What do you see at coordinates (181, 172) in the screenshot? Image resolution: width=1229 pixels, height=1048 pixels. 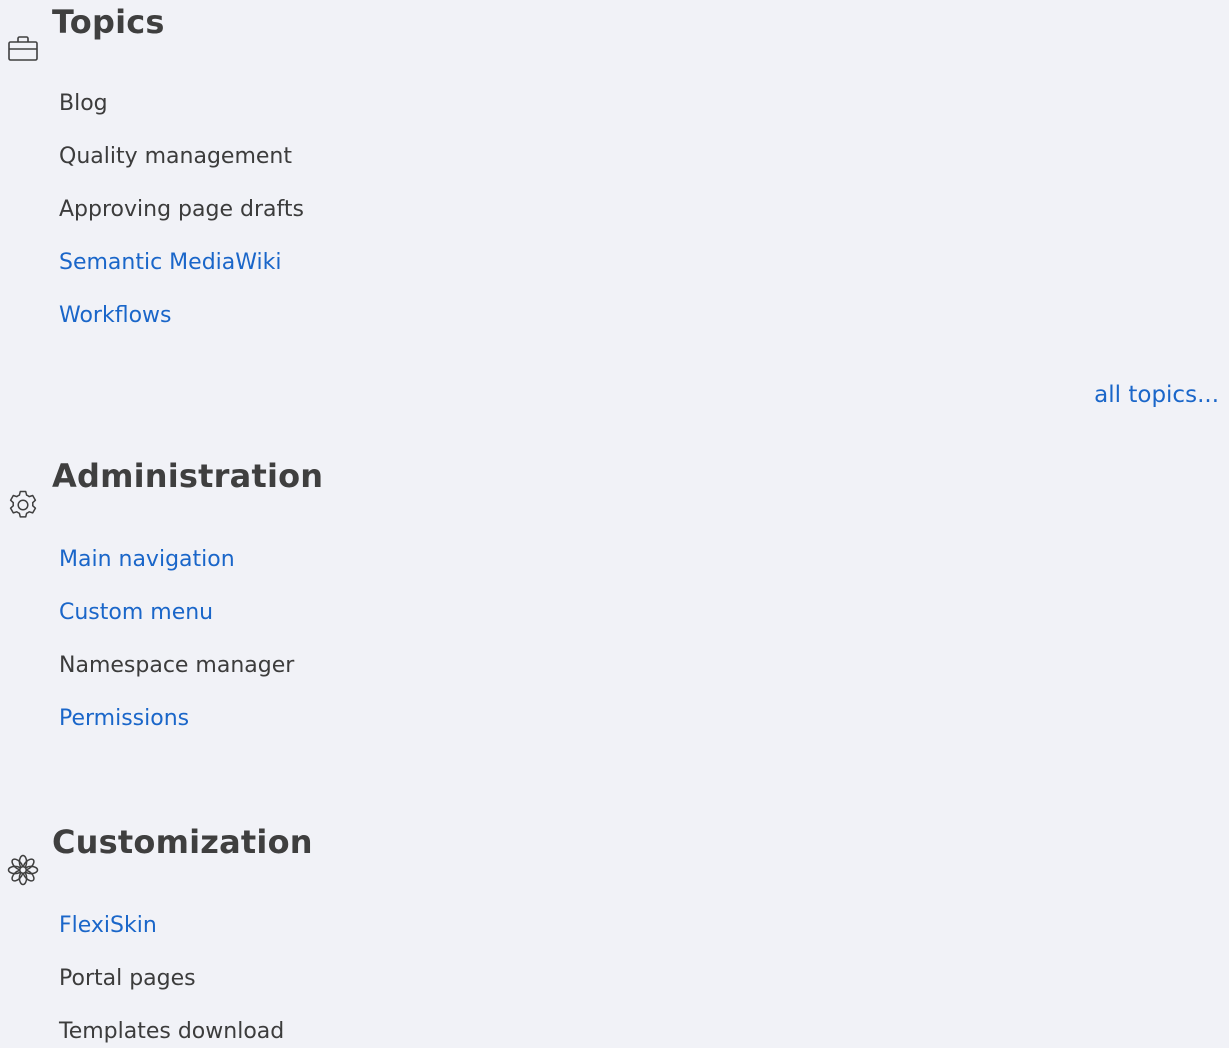 I see `list-item-quality-management: Quality management` at bounding box center [181, 172].